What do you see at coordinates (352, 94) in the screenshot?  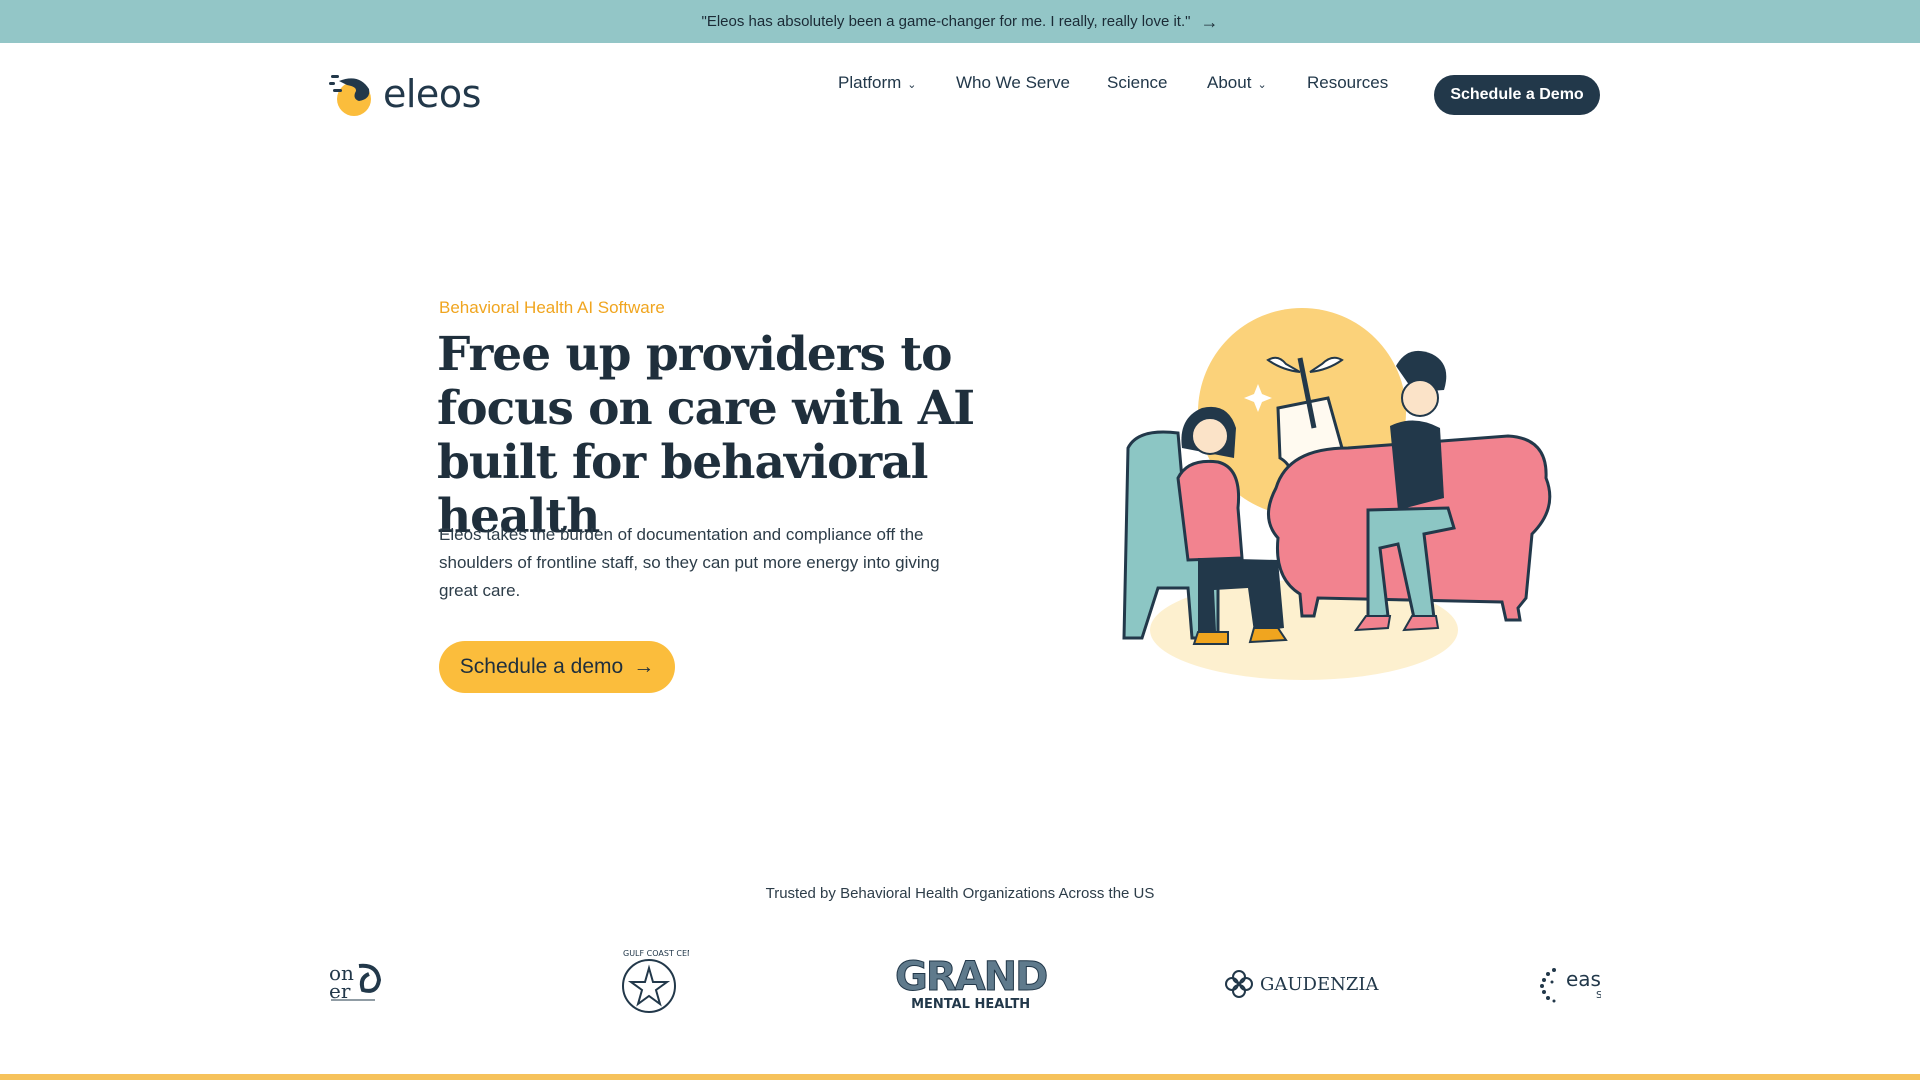 I see `eleos-logo-mark-icon` at bounding box center [352, 94].